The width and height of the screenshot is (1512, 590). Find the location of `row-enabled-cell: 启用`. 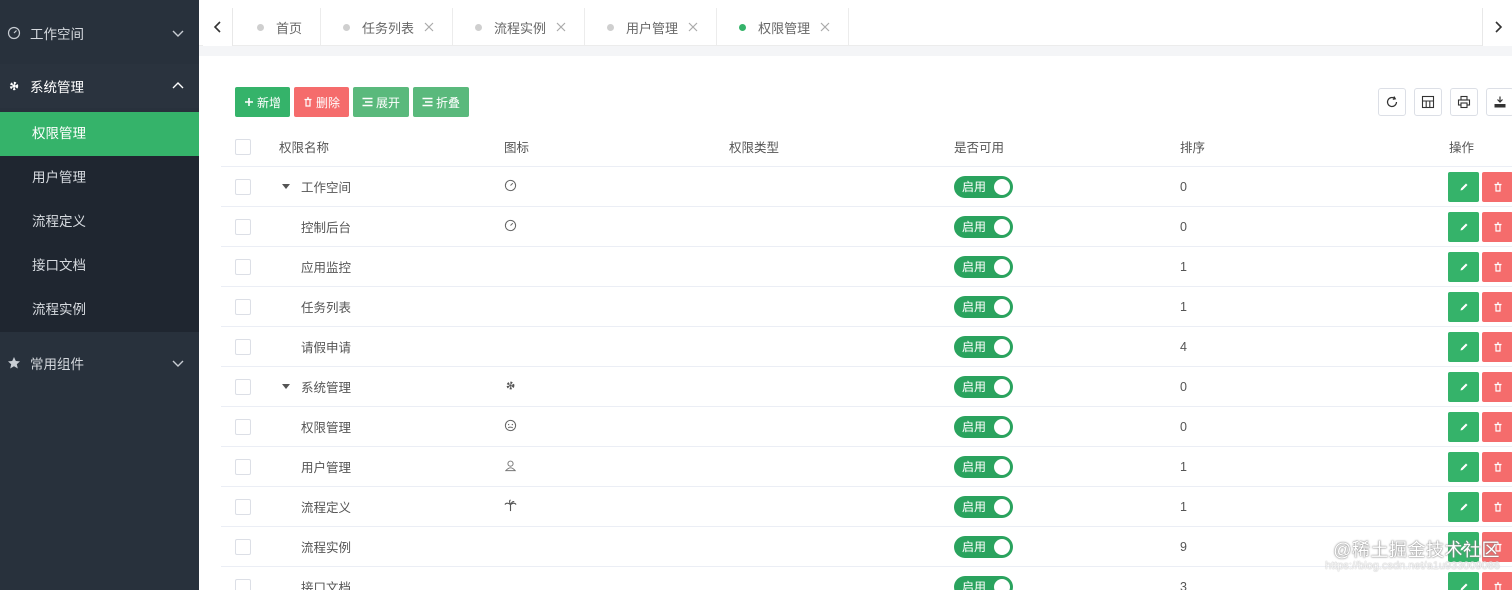

row-enabled-cell: 启用 is located at coordinates (983, 266).